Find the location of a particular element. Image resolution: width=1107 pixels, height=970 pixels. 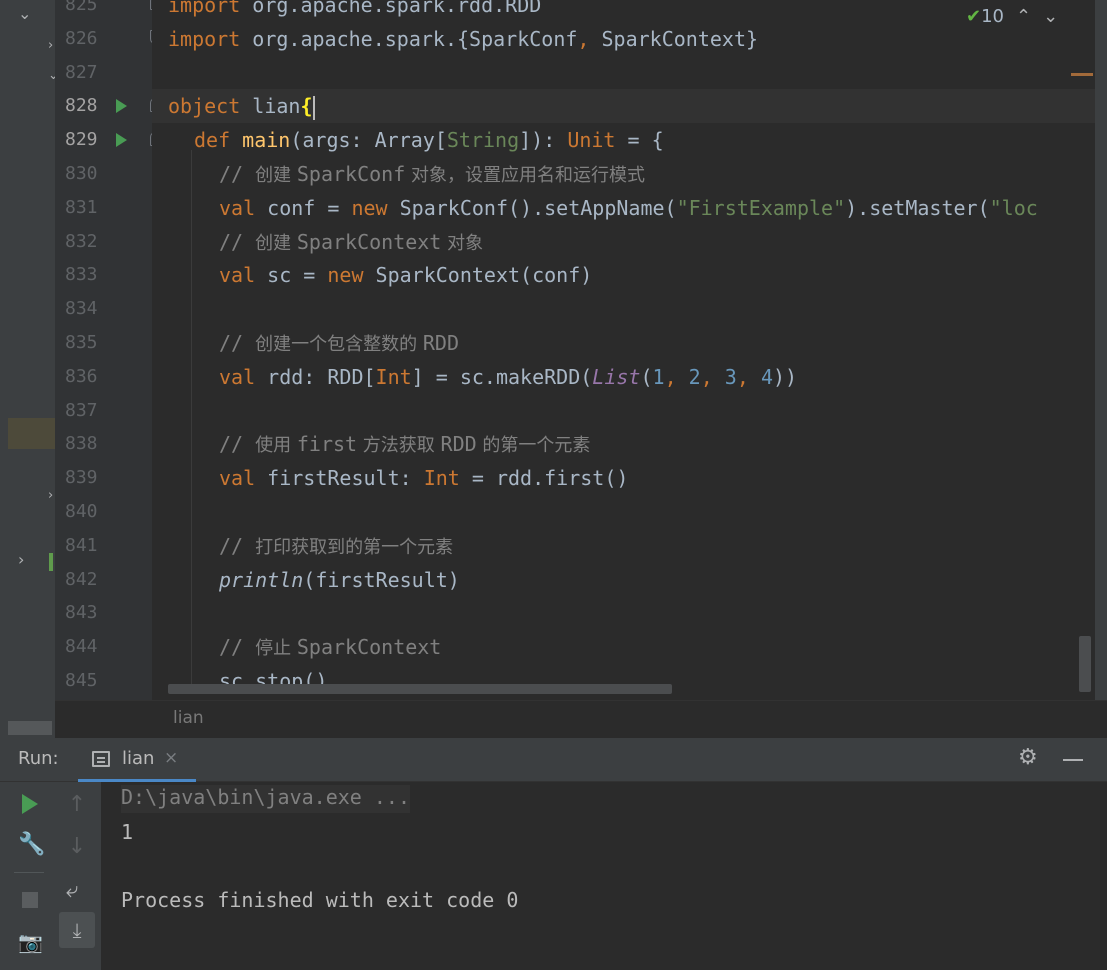

line-number: 834 is located at coordinates (81, 308).